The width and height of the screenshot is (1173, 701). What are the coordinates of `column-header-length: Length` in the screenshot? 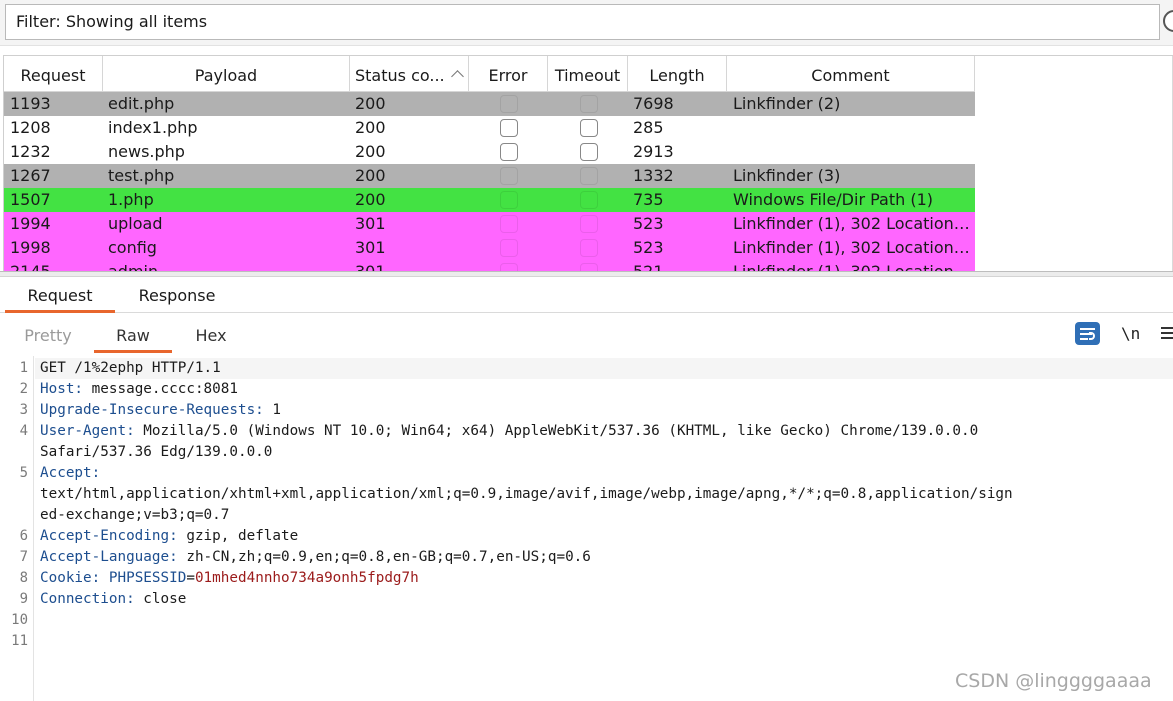 It's located at (677, 74).